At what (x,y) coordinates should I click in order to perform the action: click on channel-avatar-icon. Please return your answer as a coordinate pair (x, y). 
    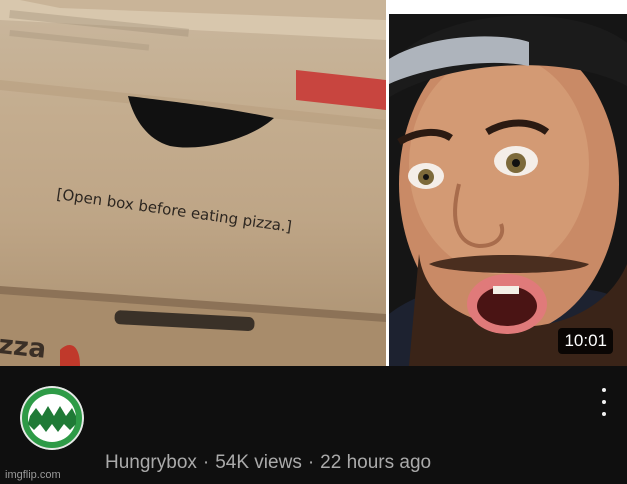
    Looking at the image, I should click on (52, 418).